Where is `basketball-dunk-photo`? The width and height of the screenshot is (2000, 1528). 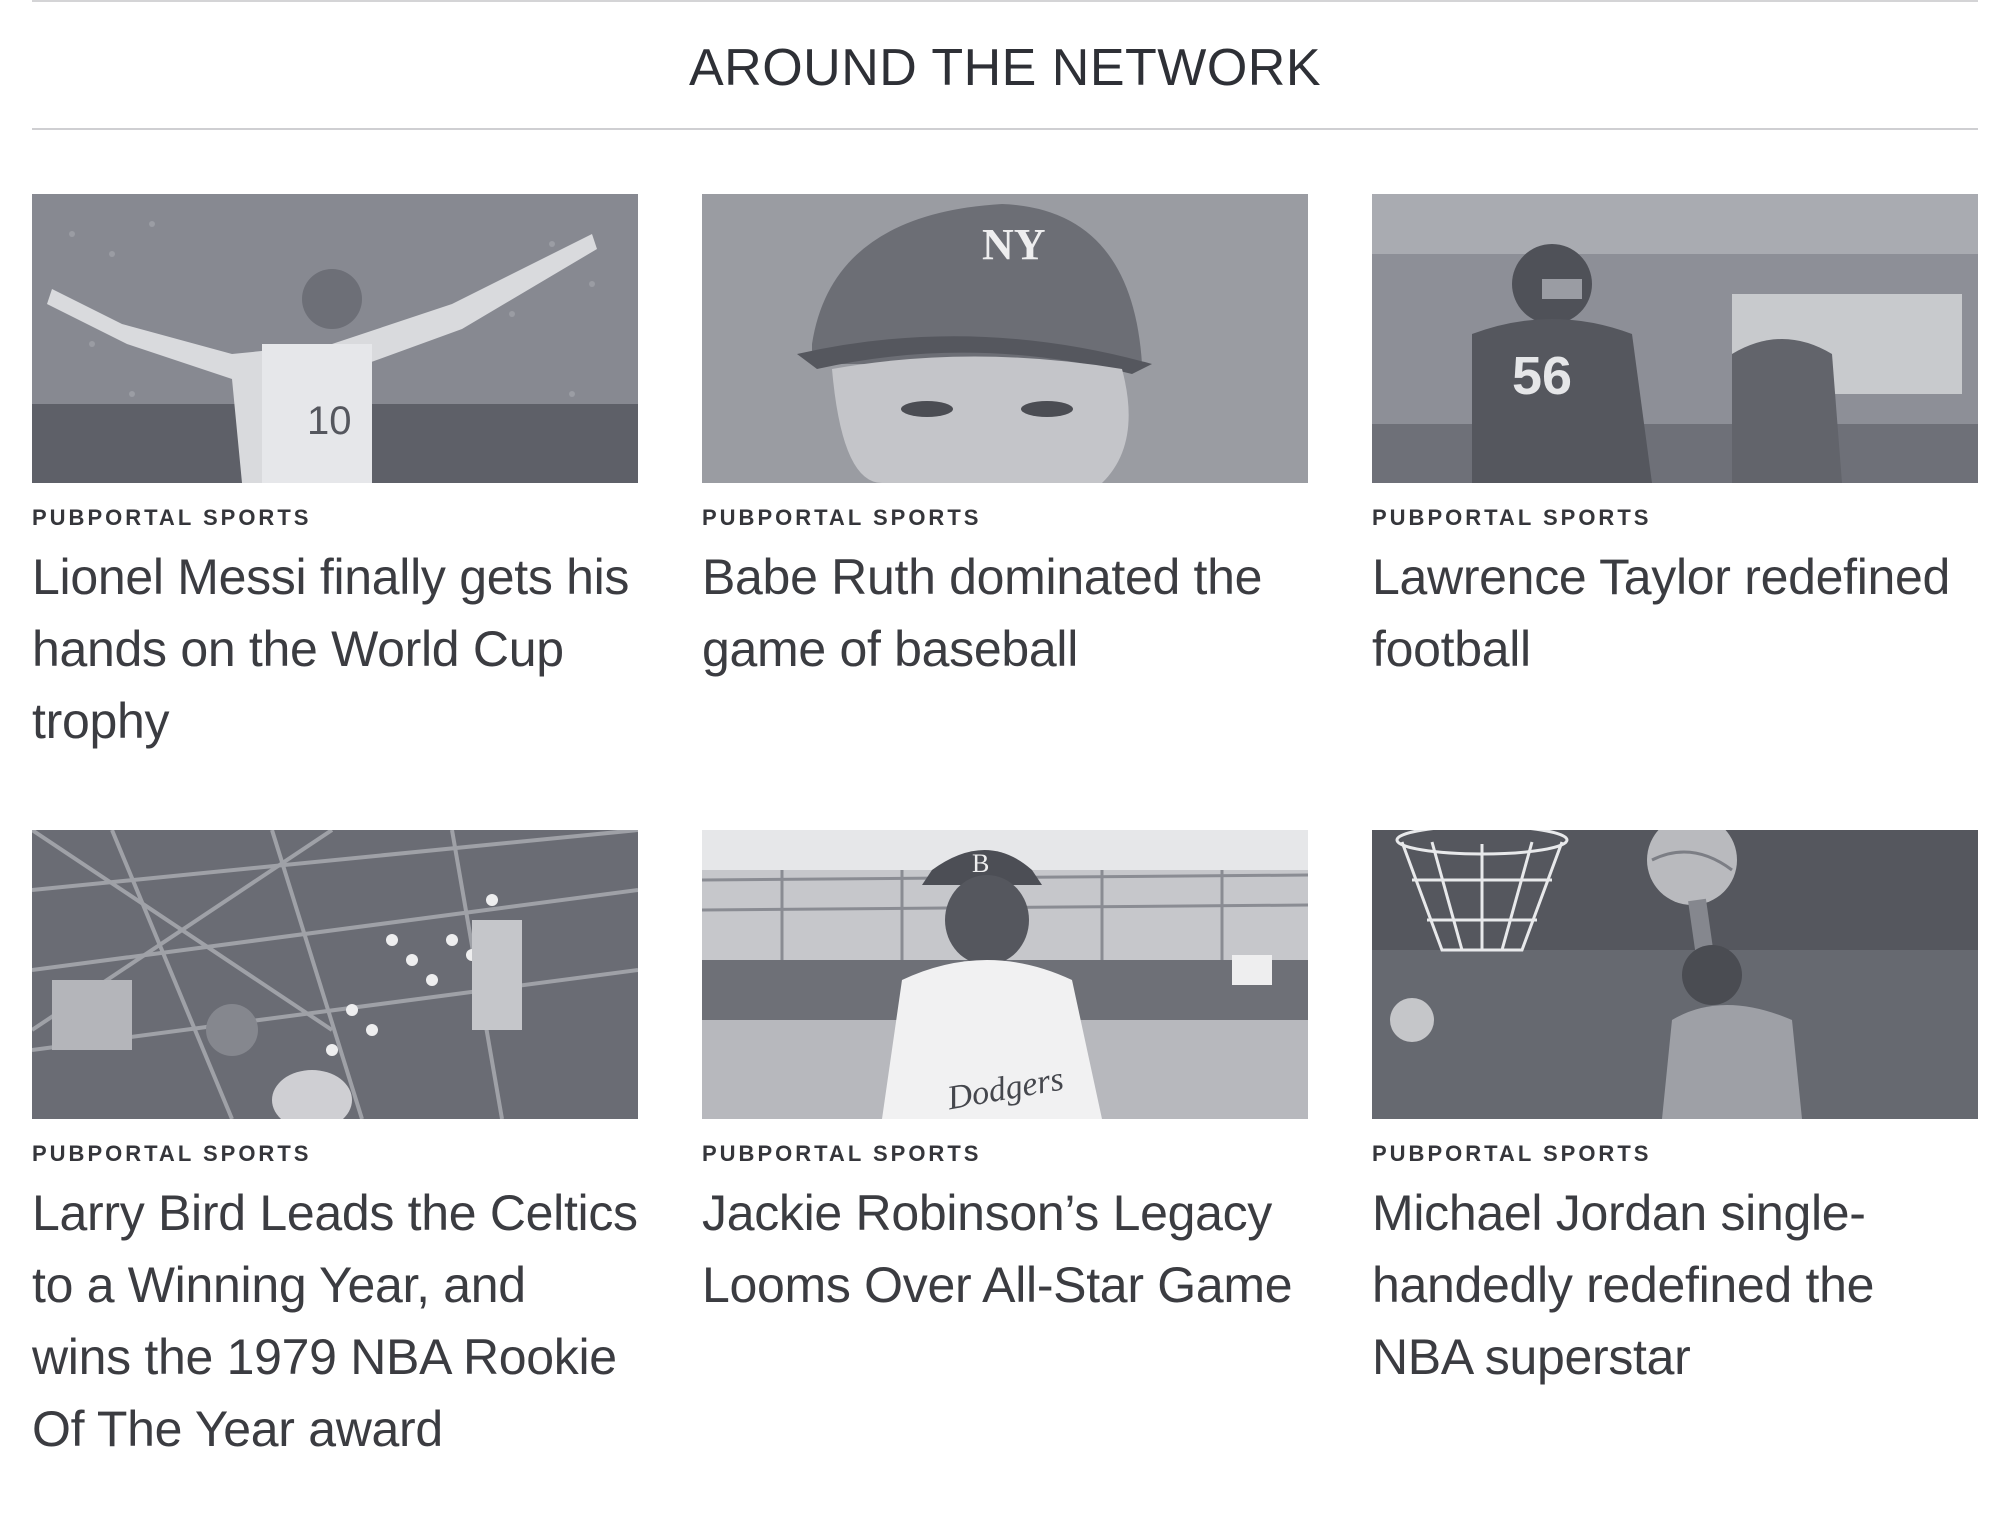 basketball-dunk-photo is located at coordinates (1675, 974).